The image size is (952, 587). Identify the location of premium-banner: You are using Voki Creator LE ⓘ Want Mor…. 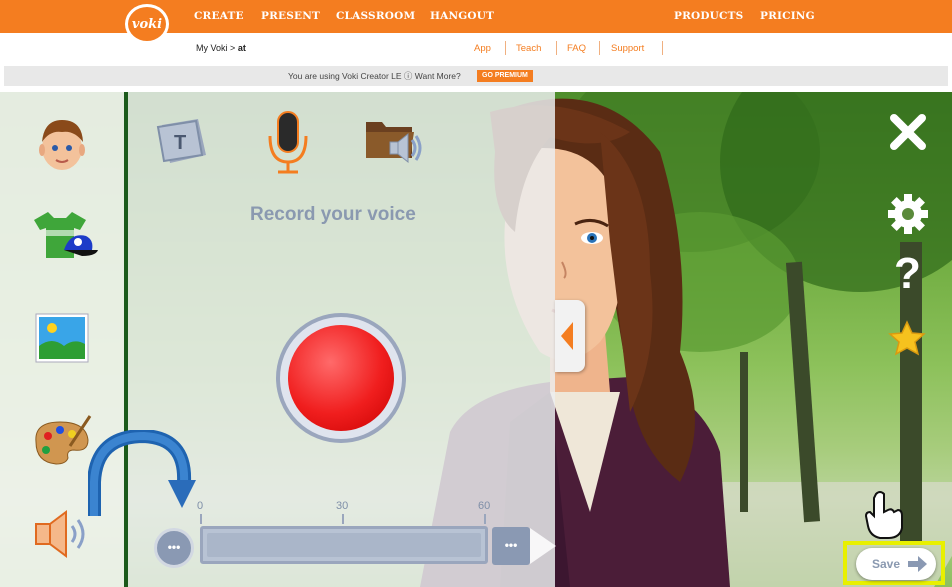
(476, 76).